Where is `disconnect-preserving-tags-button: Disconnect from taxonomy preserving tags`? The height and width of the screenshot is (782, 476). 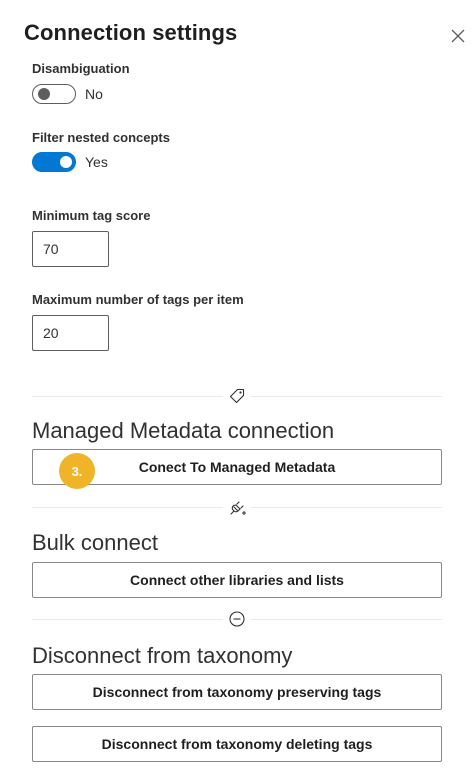 disconnect-preserving-tags-button: Disconnect from taxonomy preserving tags is located at coordinates (237, 692).